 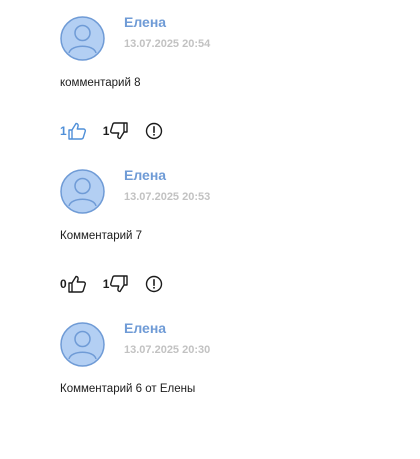 What do you see at coordinates (63, 131) in the screenshot?
I see `like-count: 1` at bounding box center [63, 131].